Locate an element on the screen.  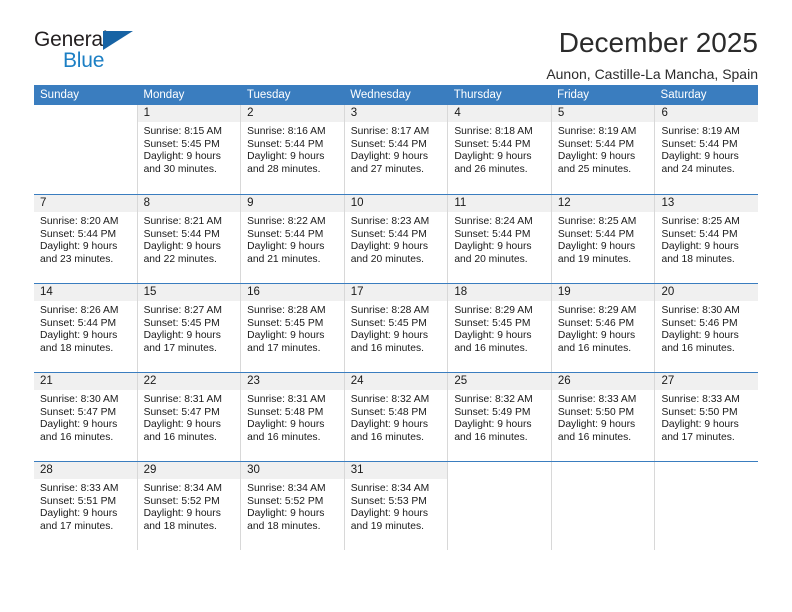
location-subtitle: Aunon, Castille-La Mancha, Spain is located at coordinates (652, 74).